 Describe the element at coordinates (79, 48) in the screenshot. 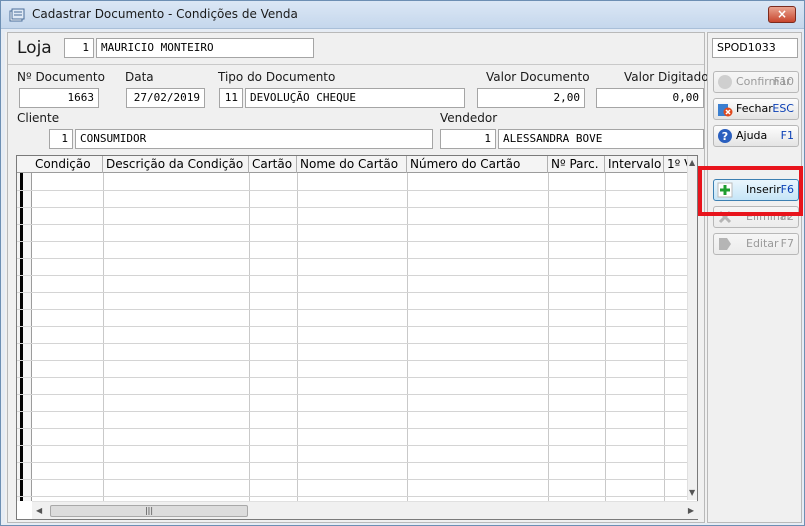

I see `loja-code-field: 1` at that location.